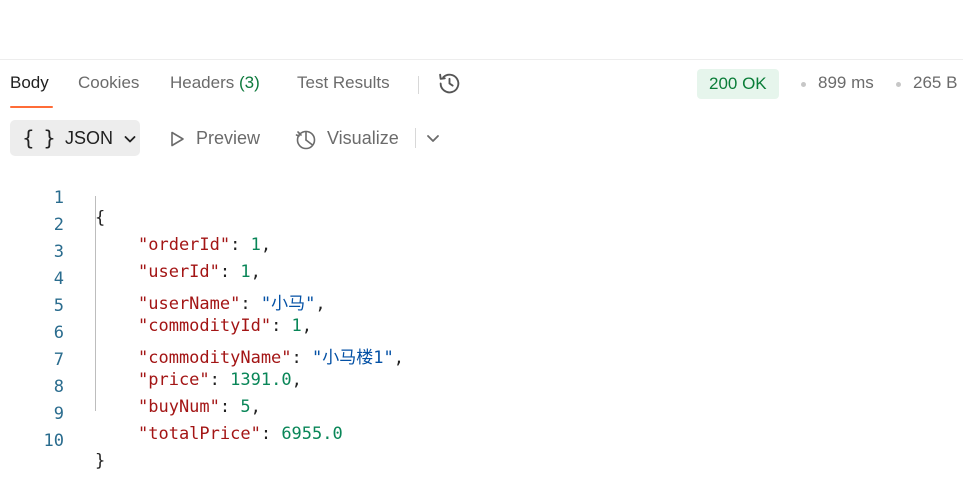 Image resolution: width=963 pixels, height=491 pixels. Describe the element at coordinates (481, 360) in the screenshot. I see `code-line: 7 "price": 1391.0,` at that location.